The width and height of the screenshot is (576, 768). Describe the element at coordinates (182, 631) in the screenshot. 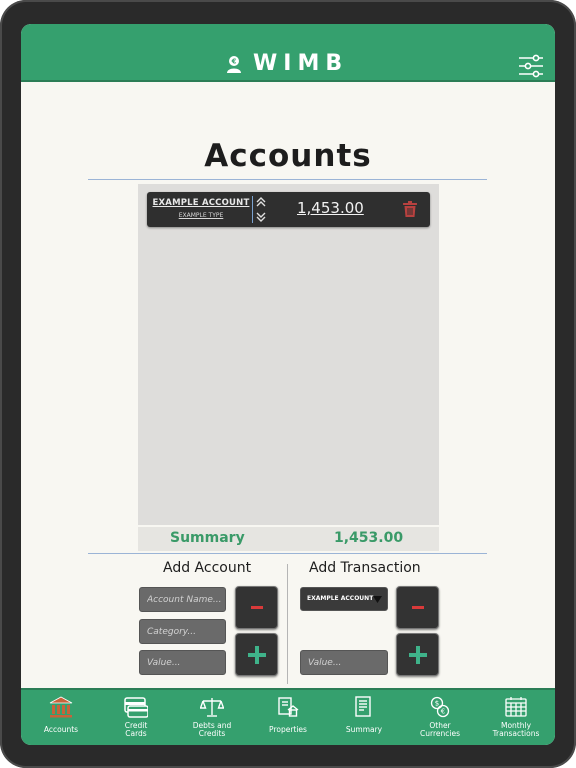

I see `category-input` at that location.